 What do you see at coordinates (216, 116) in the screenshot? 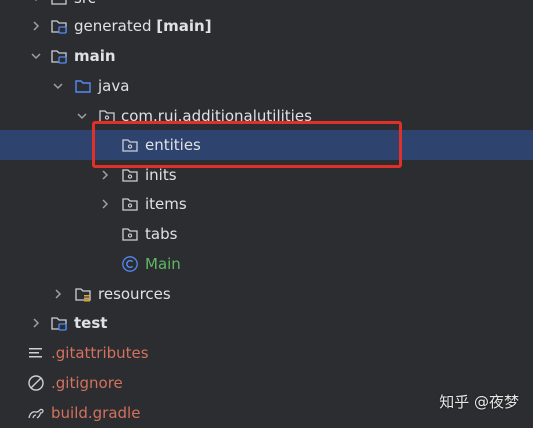
I see `tree-item-label: com.rui.additionalutilities` at bounding box center [216, 116].